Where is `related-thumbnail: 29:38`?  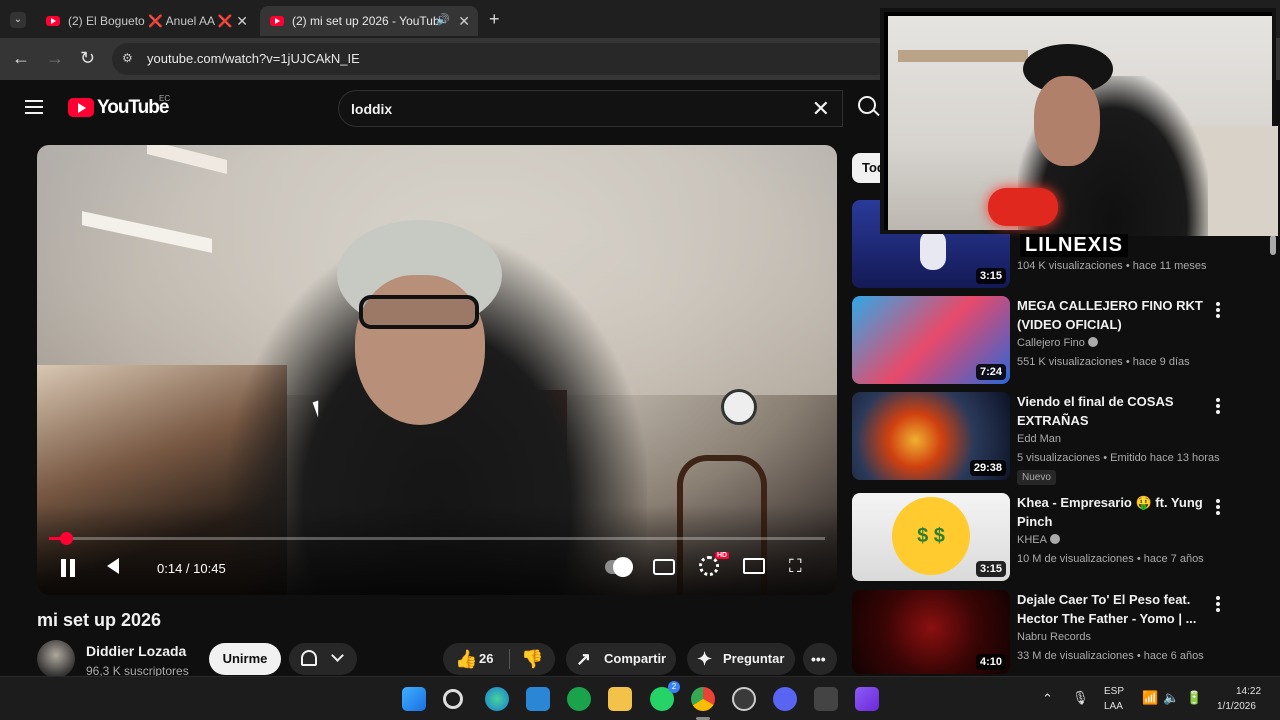
related-thumbnail: 29:38 is located at coordinates (931, 436).